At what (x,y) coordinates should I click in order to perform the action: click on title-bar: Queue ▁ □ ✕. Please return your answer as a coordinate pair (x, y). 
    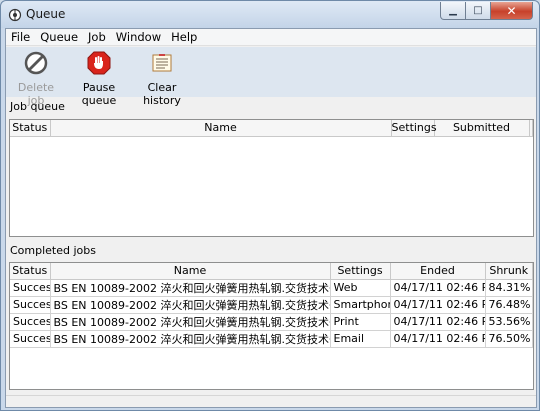
    Looking at the image, I should click on (270, 14).